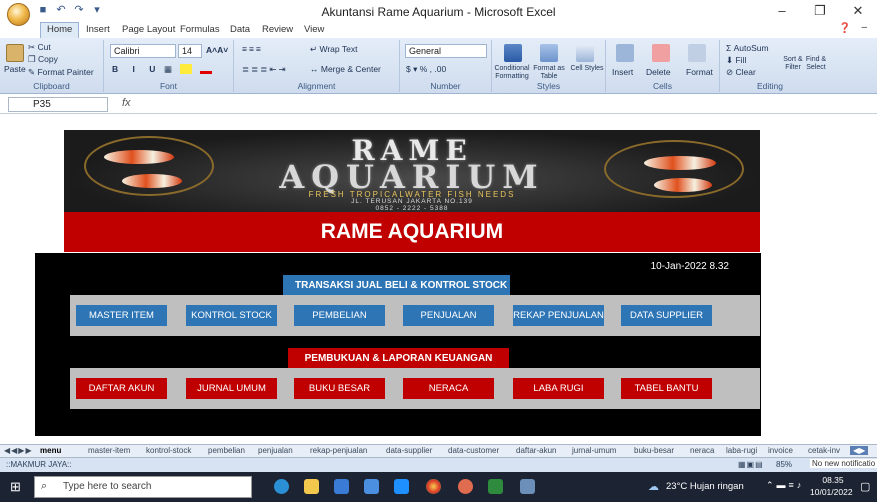 The height and width of the screenshot is (502, 877). I want to click on chrome-icon, so click(433, 486).